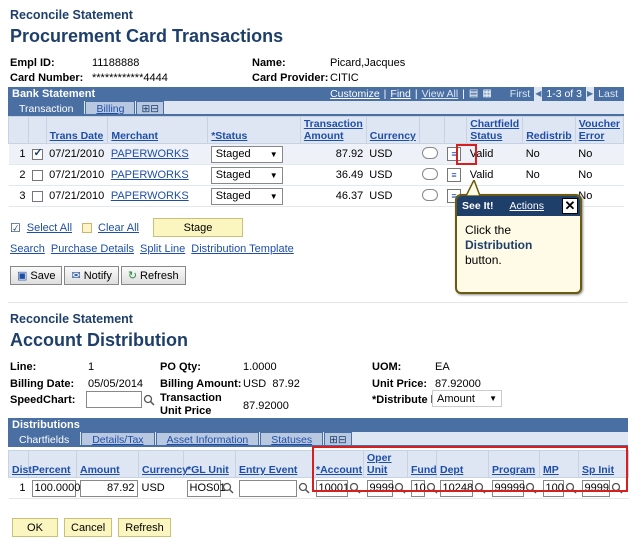 Image resolution: width=641 pixels, height=547 pixels. I want to click on refresh-button: ↻ Refresh, so click(153, 275).